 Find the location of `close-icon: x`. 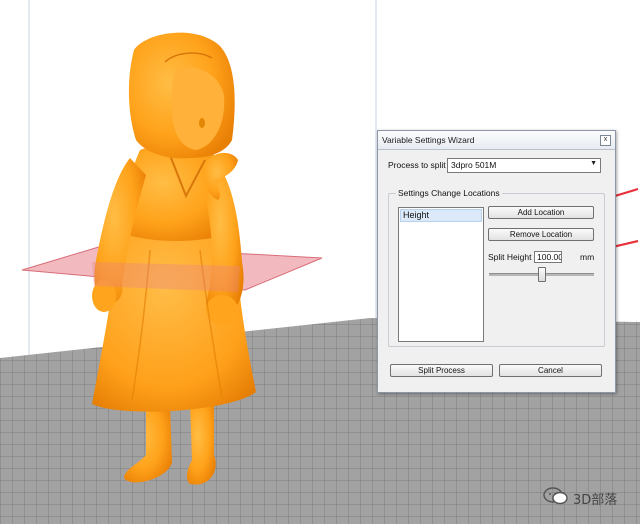

close-icon: x is located at coordinates (605, 140).